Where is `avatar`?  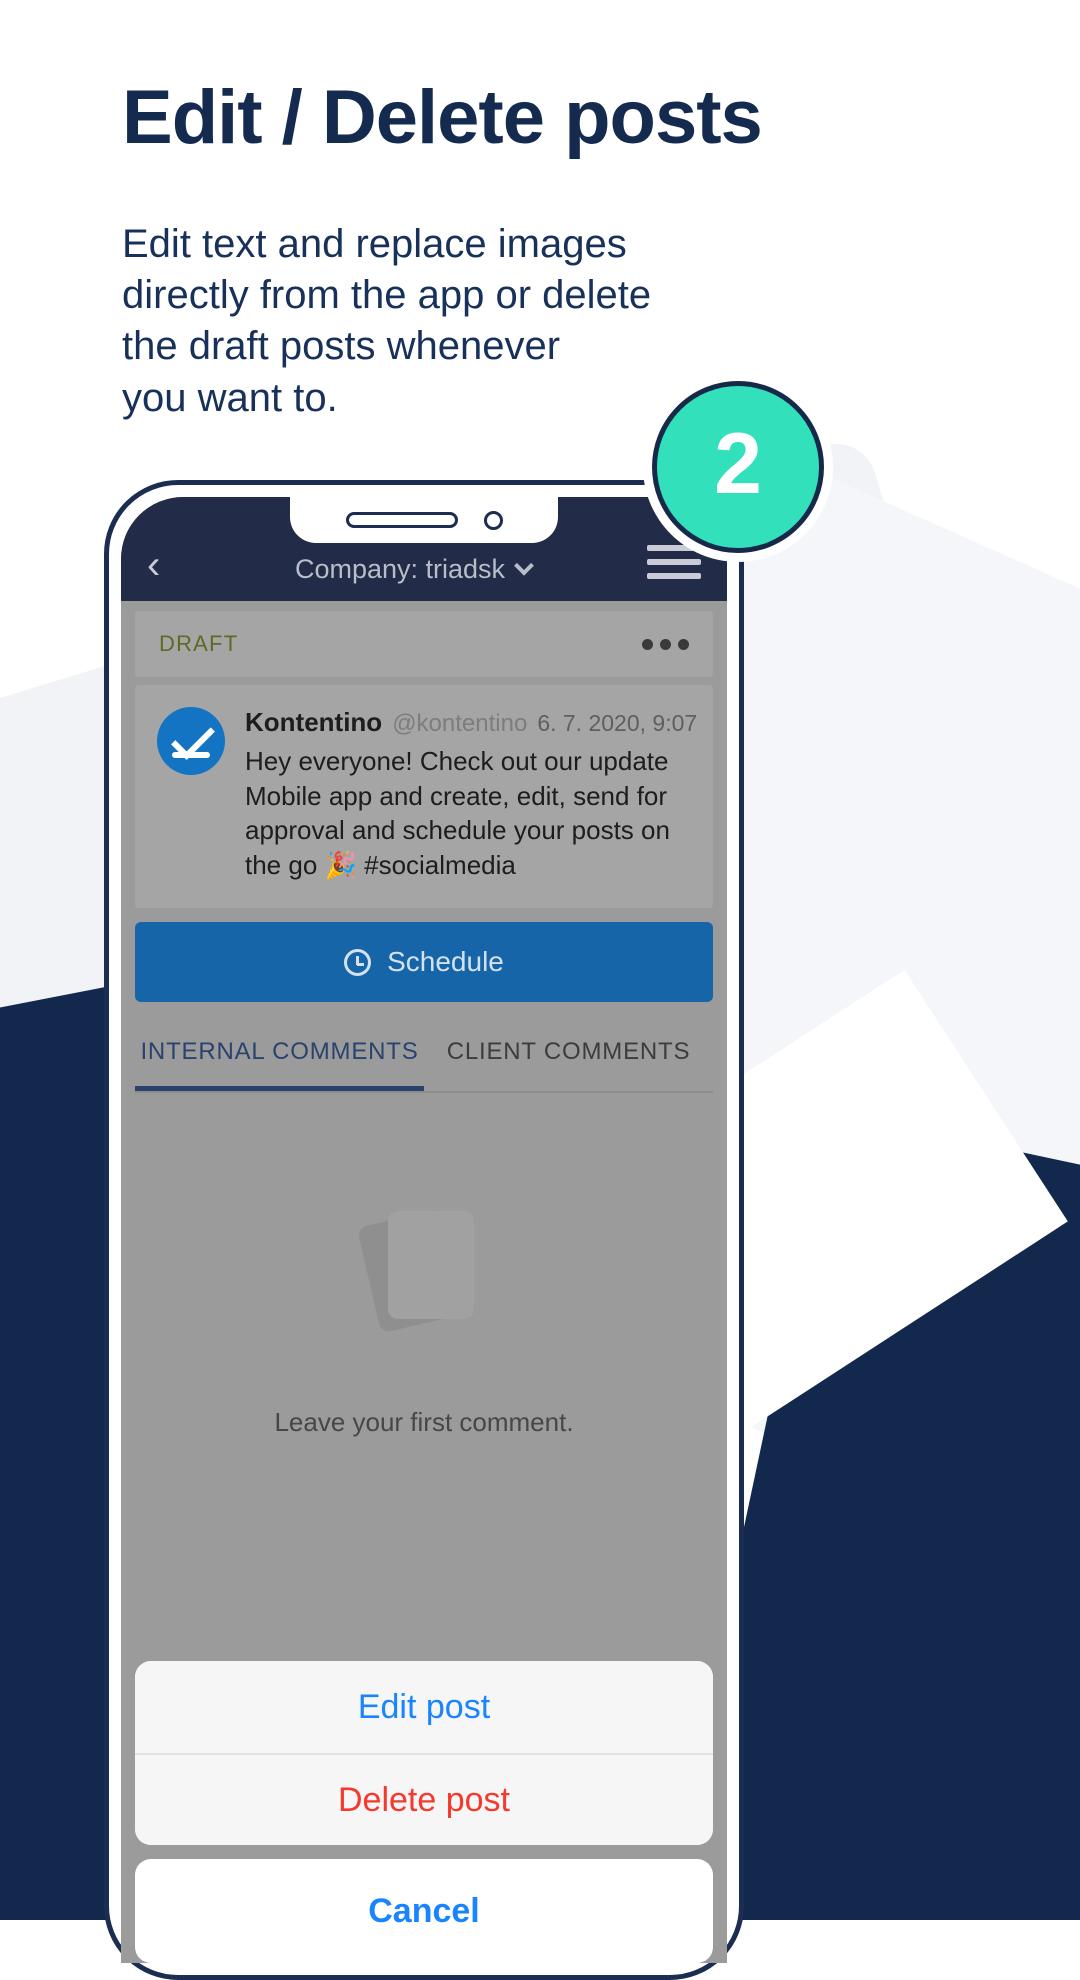 avatar is located at coordinates (191, 741).